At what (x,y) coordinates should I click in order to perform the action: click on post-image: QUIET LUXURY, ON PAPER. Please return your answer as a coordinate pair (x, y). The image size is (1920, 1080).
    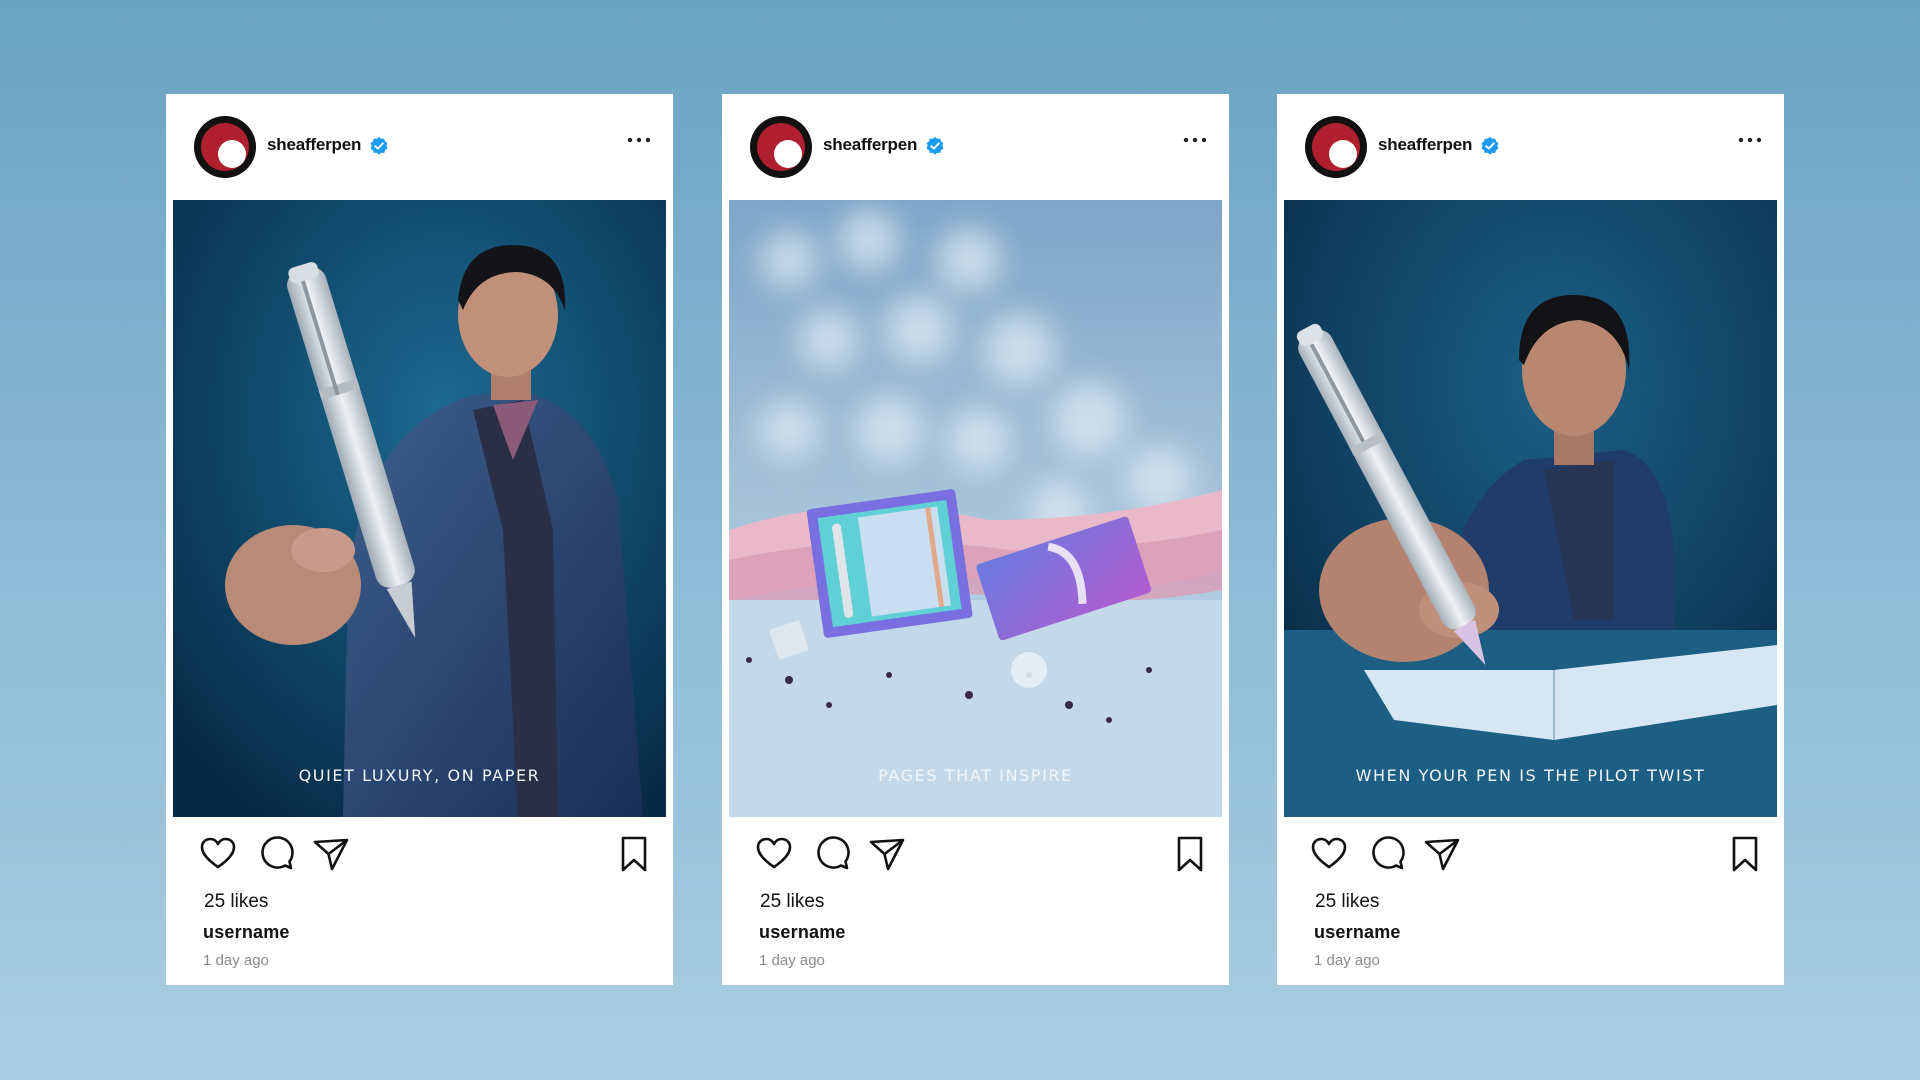
    Looking at the image, I should click on (419, 508).